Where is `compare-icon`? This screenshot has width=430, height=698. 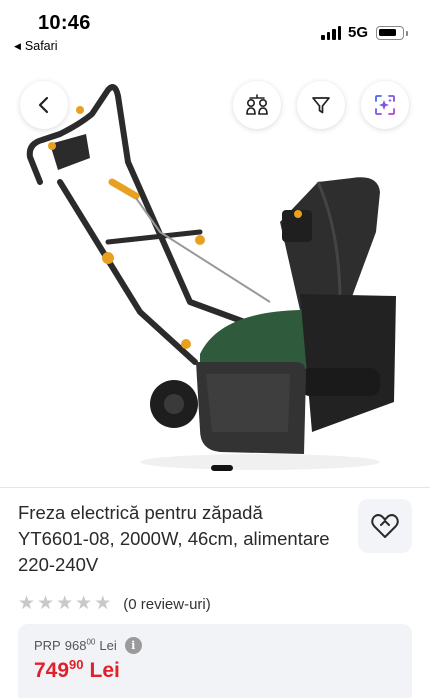
compare-icon is located at coordinates (257, 104).